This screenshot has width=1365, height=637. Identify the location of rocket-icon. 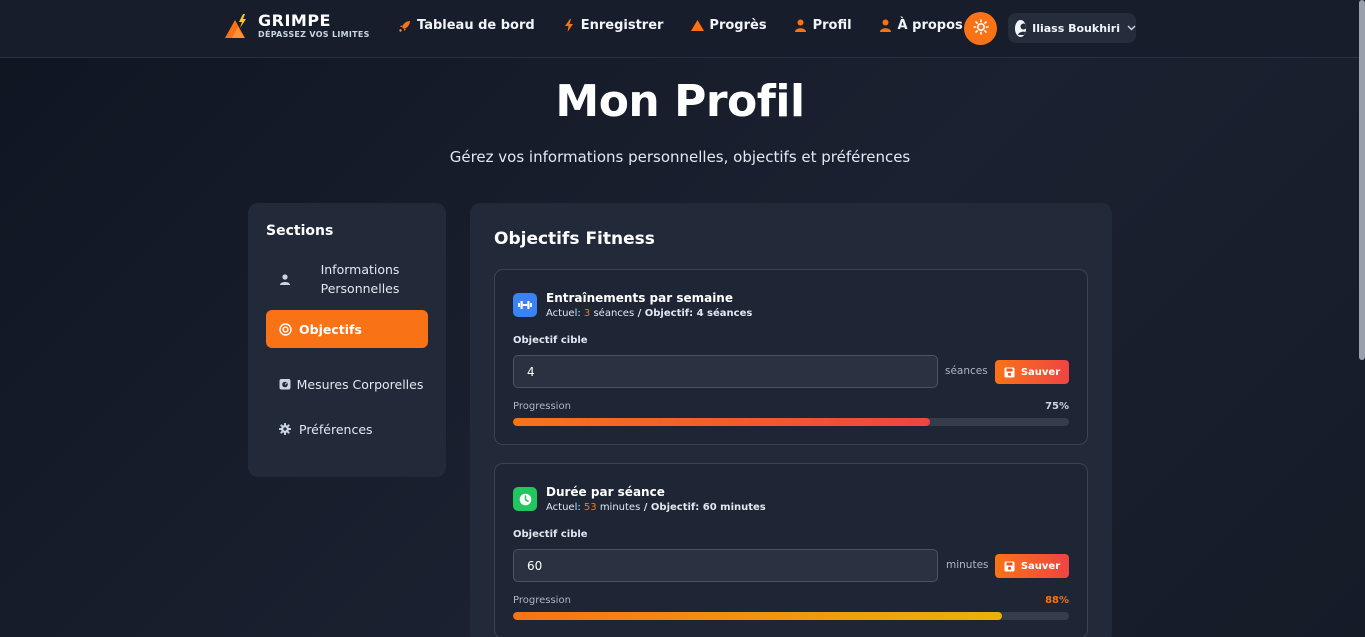
(405, 26).